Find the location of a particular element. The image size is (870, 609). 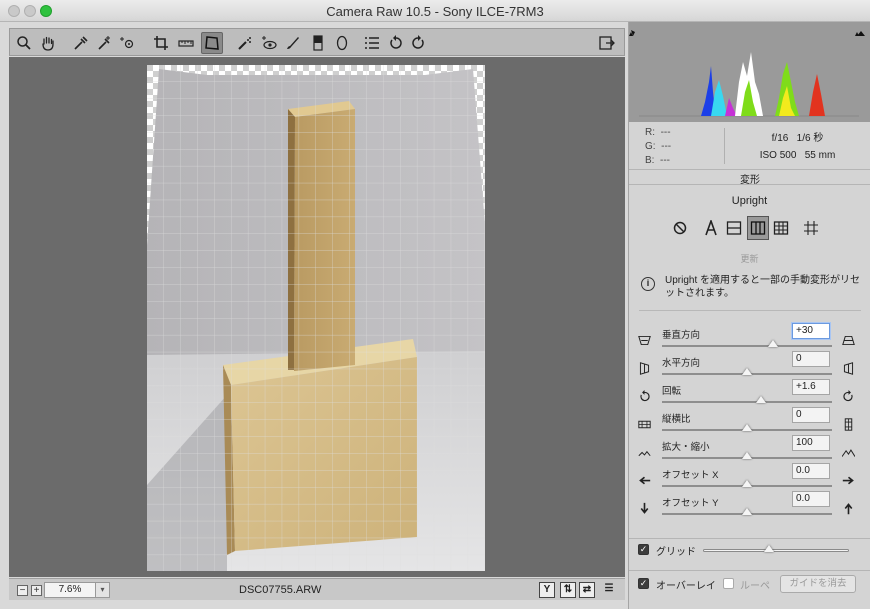

overlay-checkbox: ✓ is located at coordinates (643, 583).